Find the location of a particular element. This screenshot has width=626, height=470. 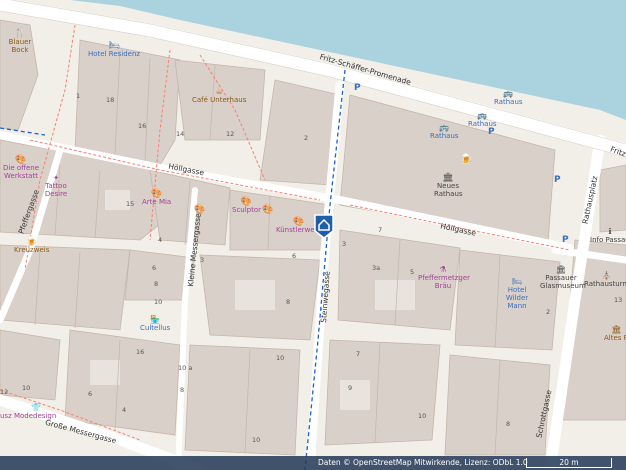

poi-arte-mia: 🎨 Arte Mia is located at coordinates (157, 198).